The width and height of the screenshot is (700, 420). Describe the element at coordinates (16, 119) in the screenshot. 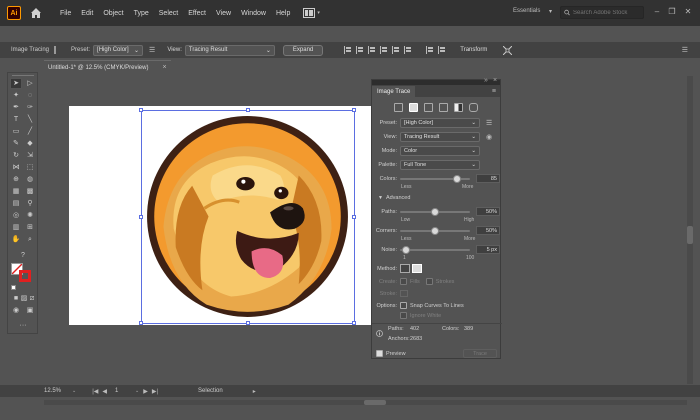

I see `type-tool-icon: T` at that location.